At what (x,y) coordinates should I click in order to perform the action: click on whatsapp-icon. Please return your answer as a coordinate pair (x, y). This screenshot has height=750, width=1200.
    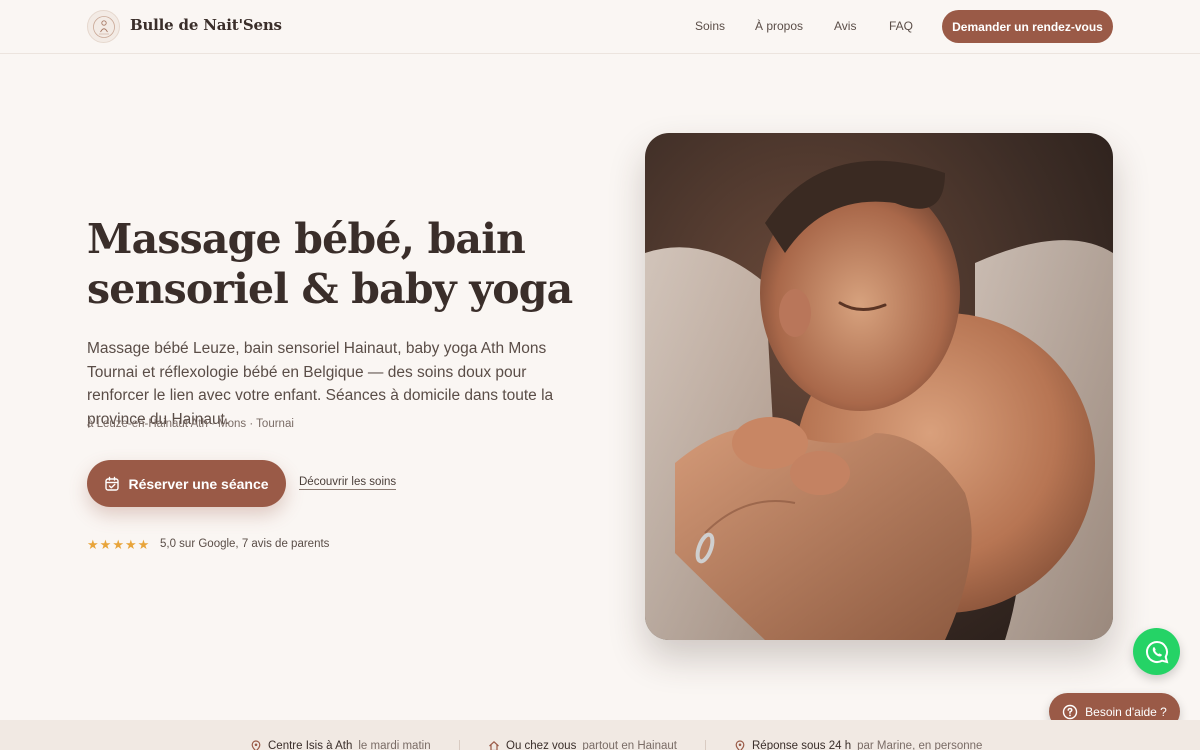
    Looking at the image, I should click on (1156, 651).